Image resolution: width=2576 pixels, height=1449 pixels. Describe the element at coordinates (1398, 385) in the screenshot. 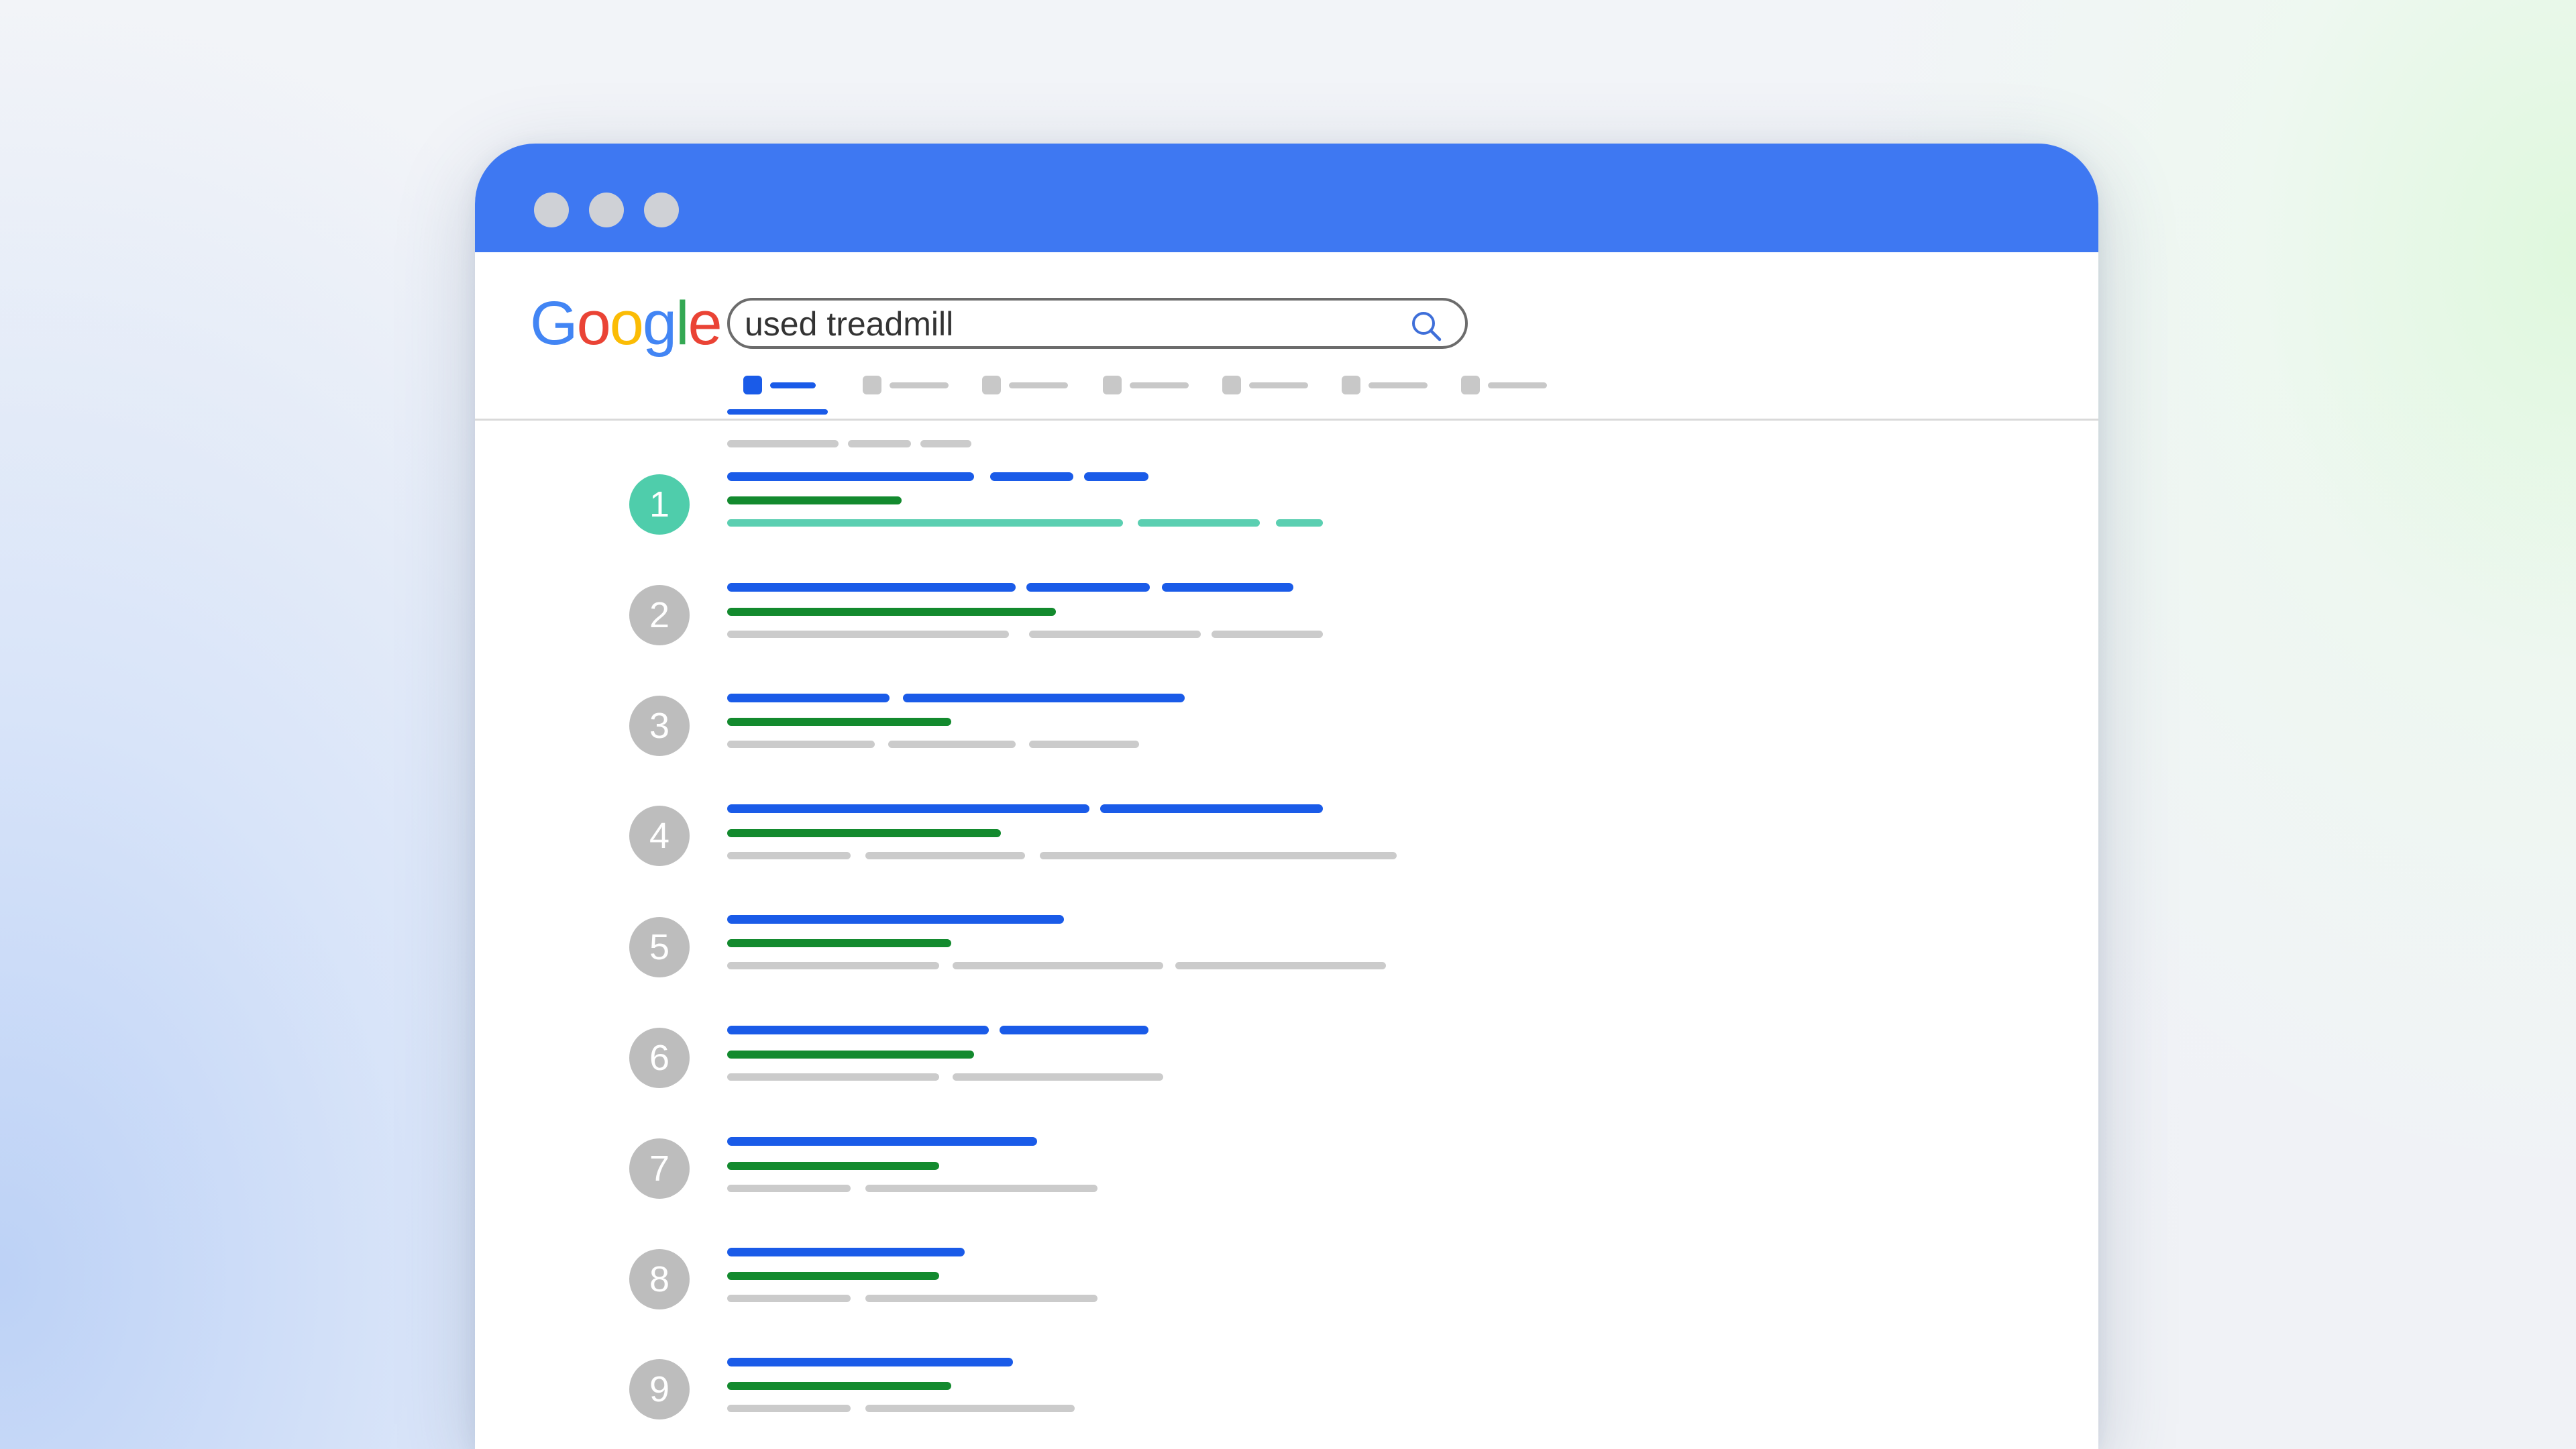

I see `tab-6-label` at that location.